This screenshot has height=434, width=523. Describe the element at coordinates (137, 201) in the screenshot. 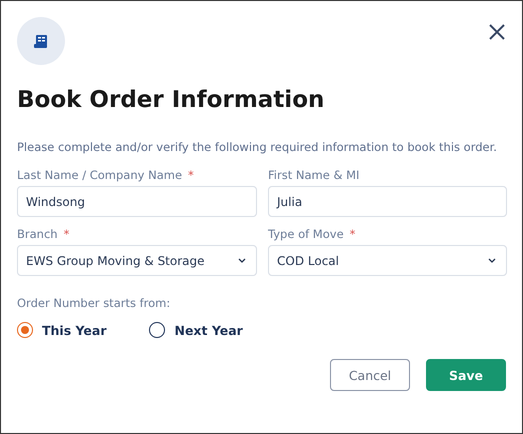

I see `input-field: Windsong` at that location.